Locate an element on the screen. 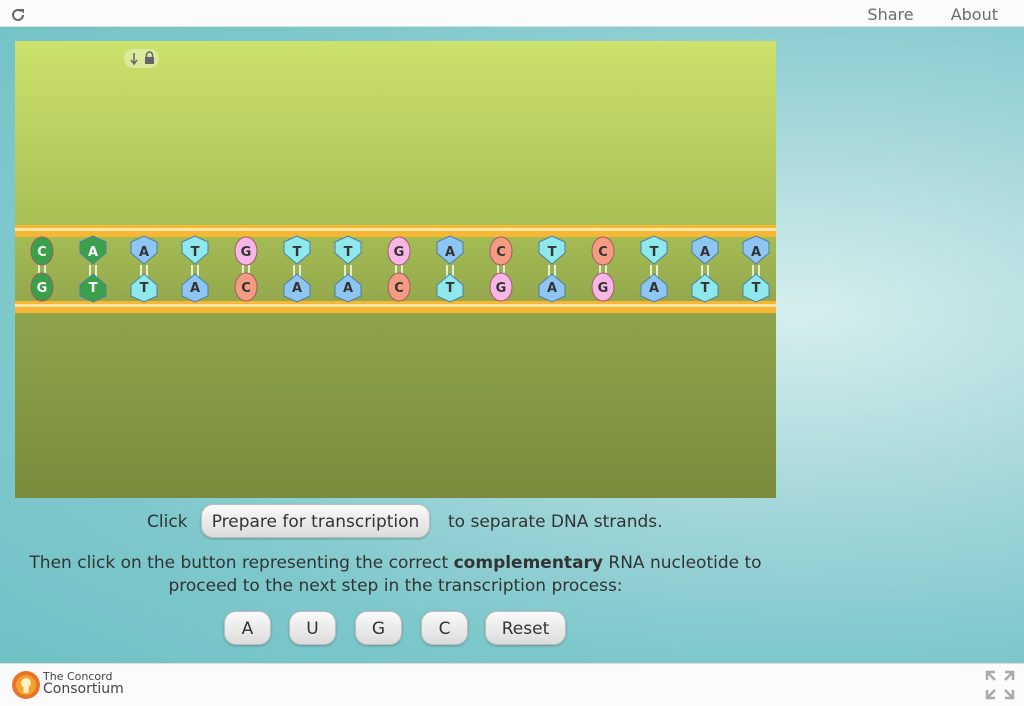  reset-button: Reset is located at coordinates (525, 628).